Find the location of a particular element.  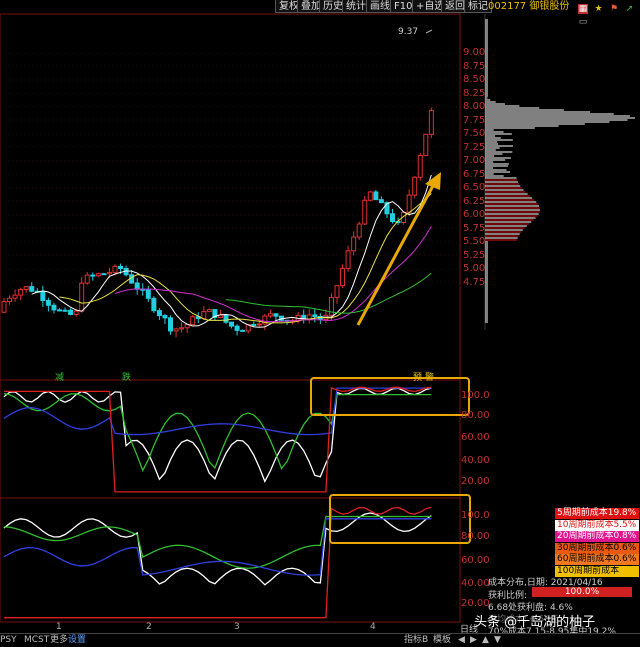

cost-legend-item: 30周期前成本0.6% is located at coordinates (597, 548).